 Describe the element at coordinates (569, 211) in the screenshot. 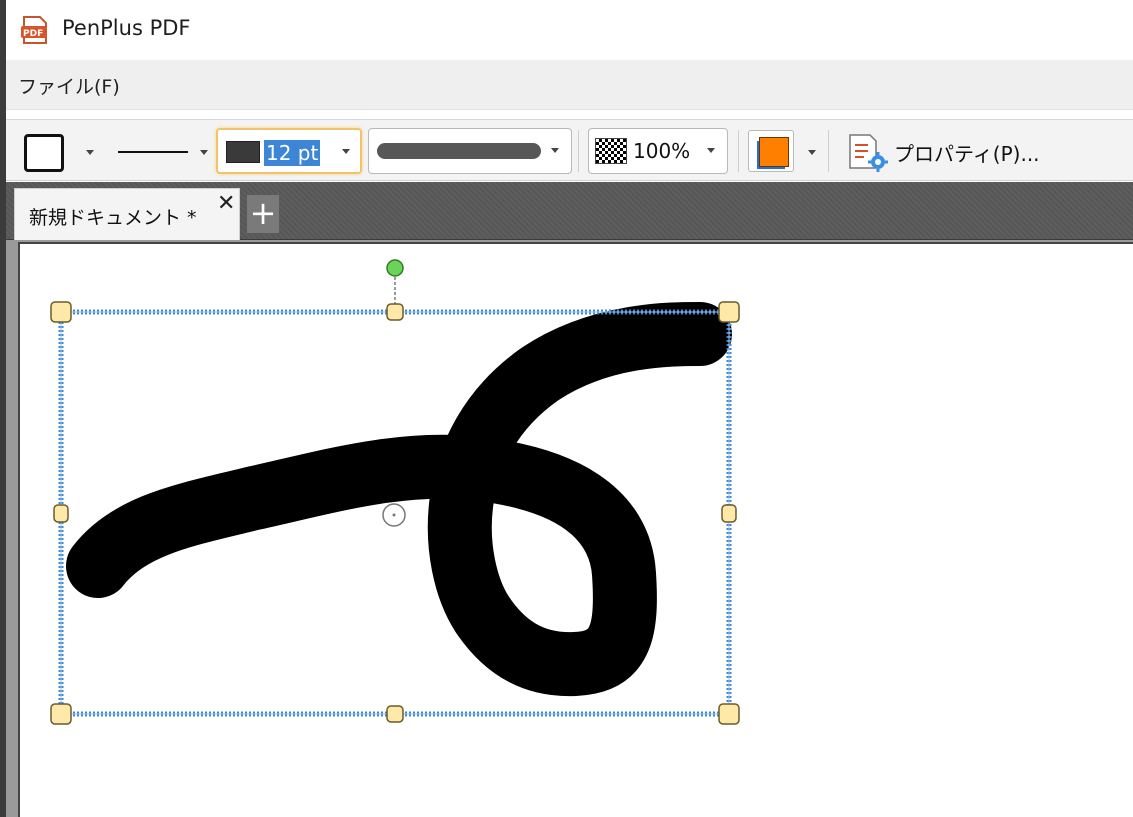

I see `tab-strip: 新規ドキュメント * ✕ +` at that location.